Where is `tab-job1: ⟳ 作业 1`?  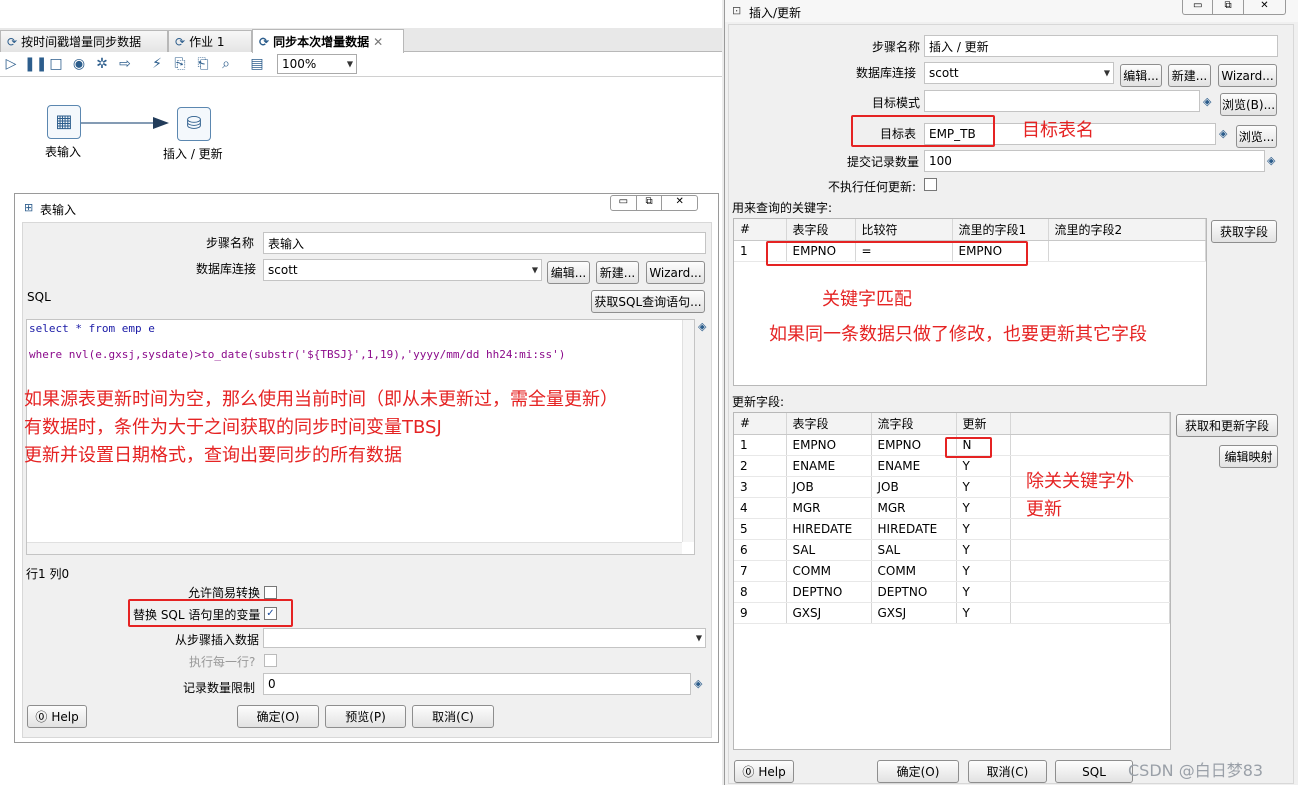 tab-job1: ⟳ 作业 1 is located at coordinates (210, 41).